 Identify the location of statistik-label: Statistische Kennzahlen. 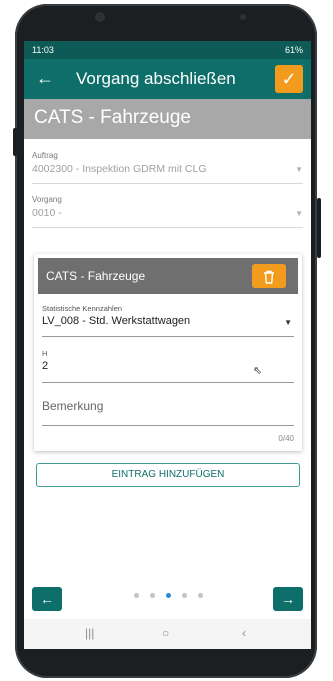
(82, 308).